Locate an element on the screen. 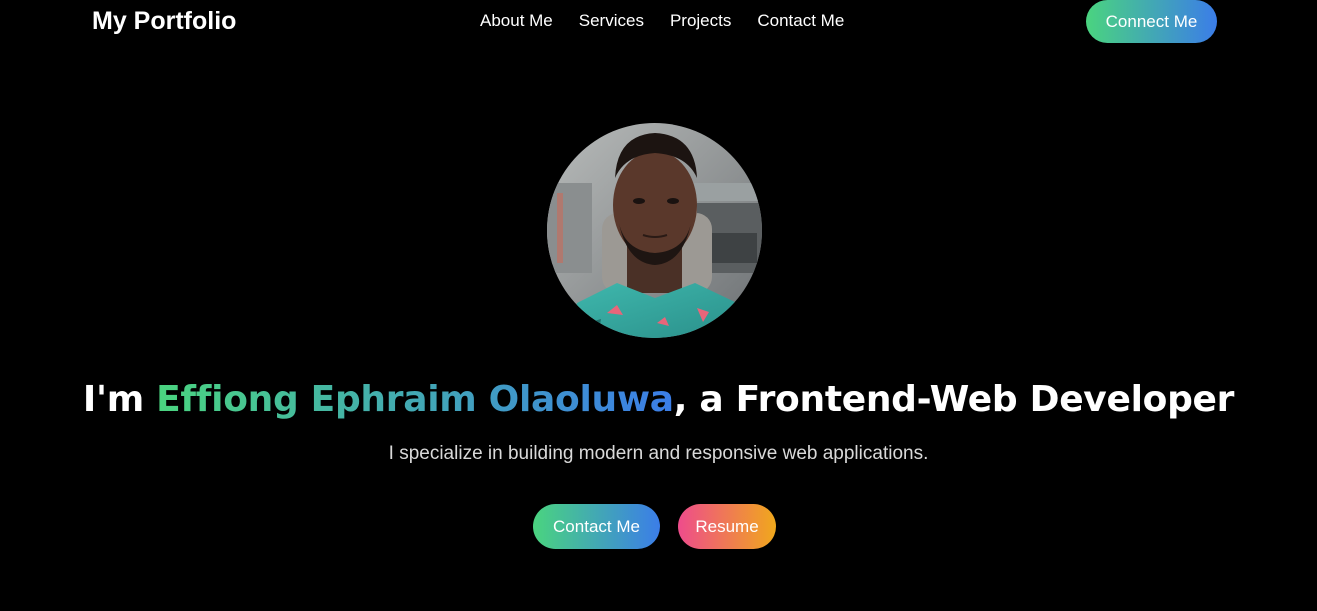 The height and width of the screenshot is (611, 1317). headline-suffix: , a Frontend-Web Developer is located at coordinates (954, 399).